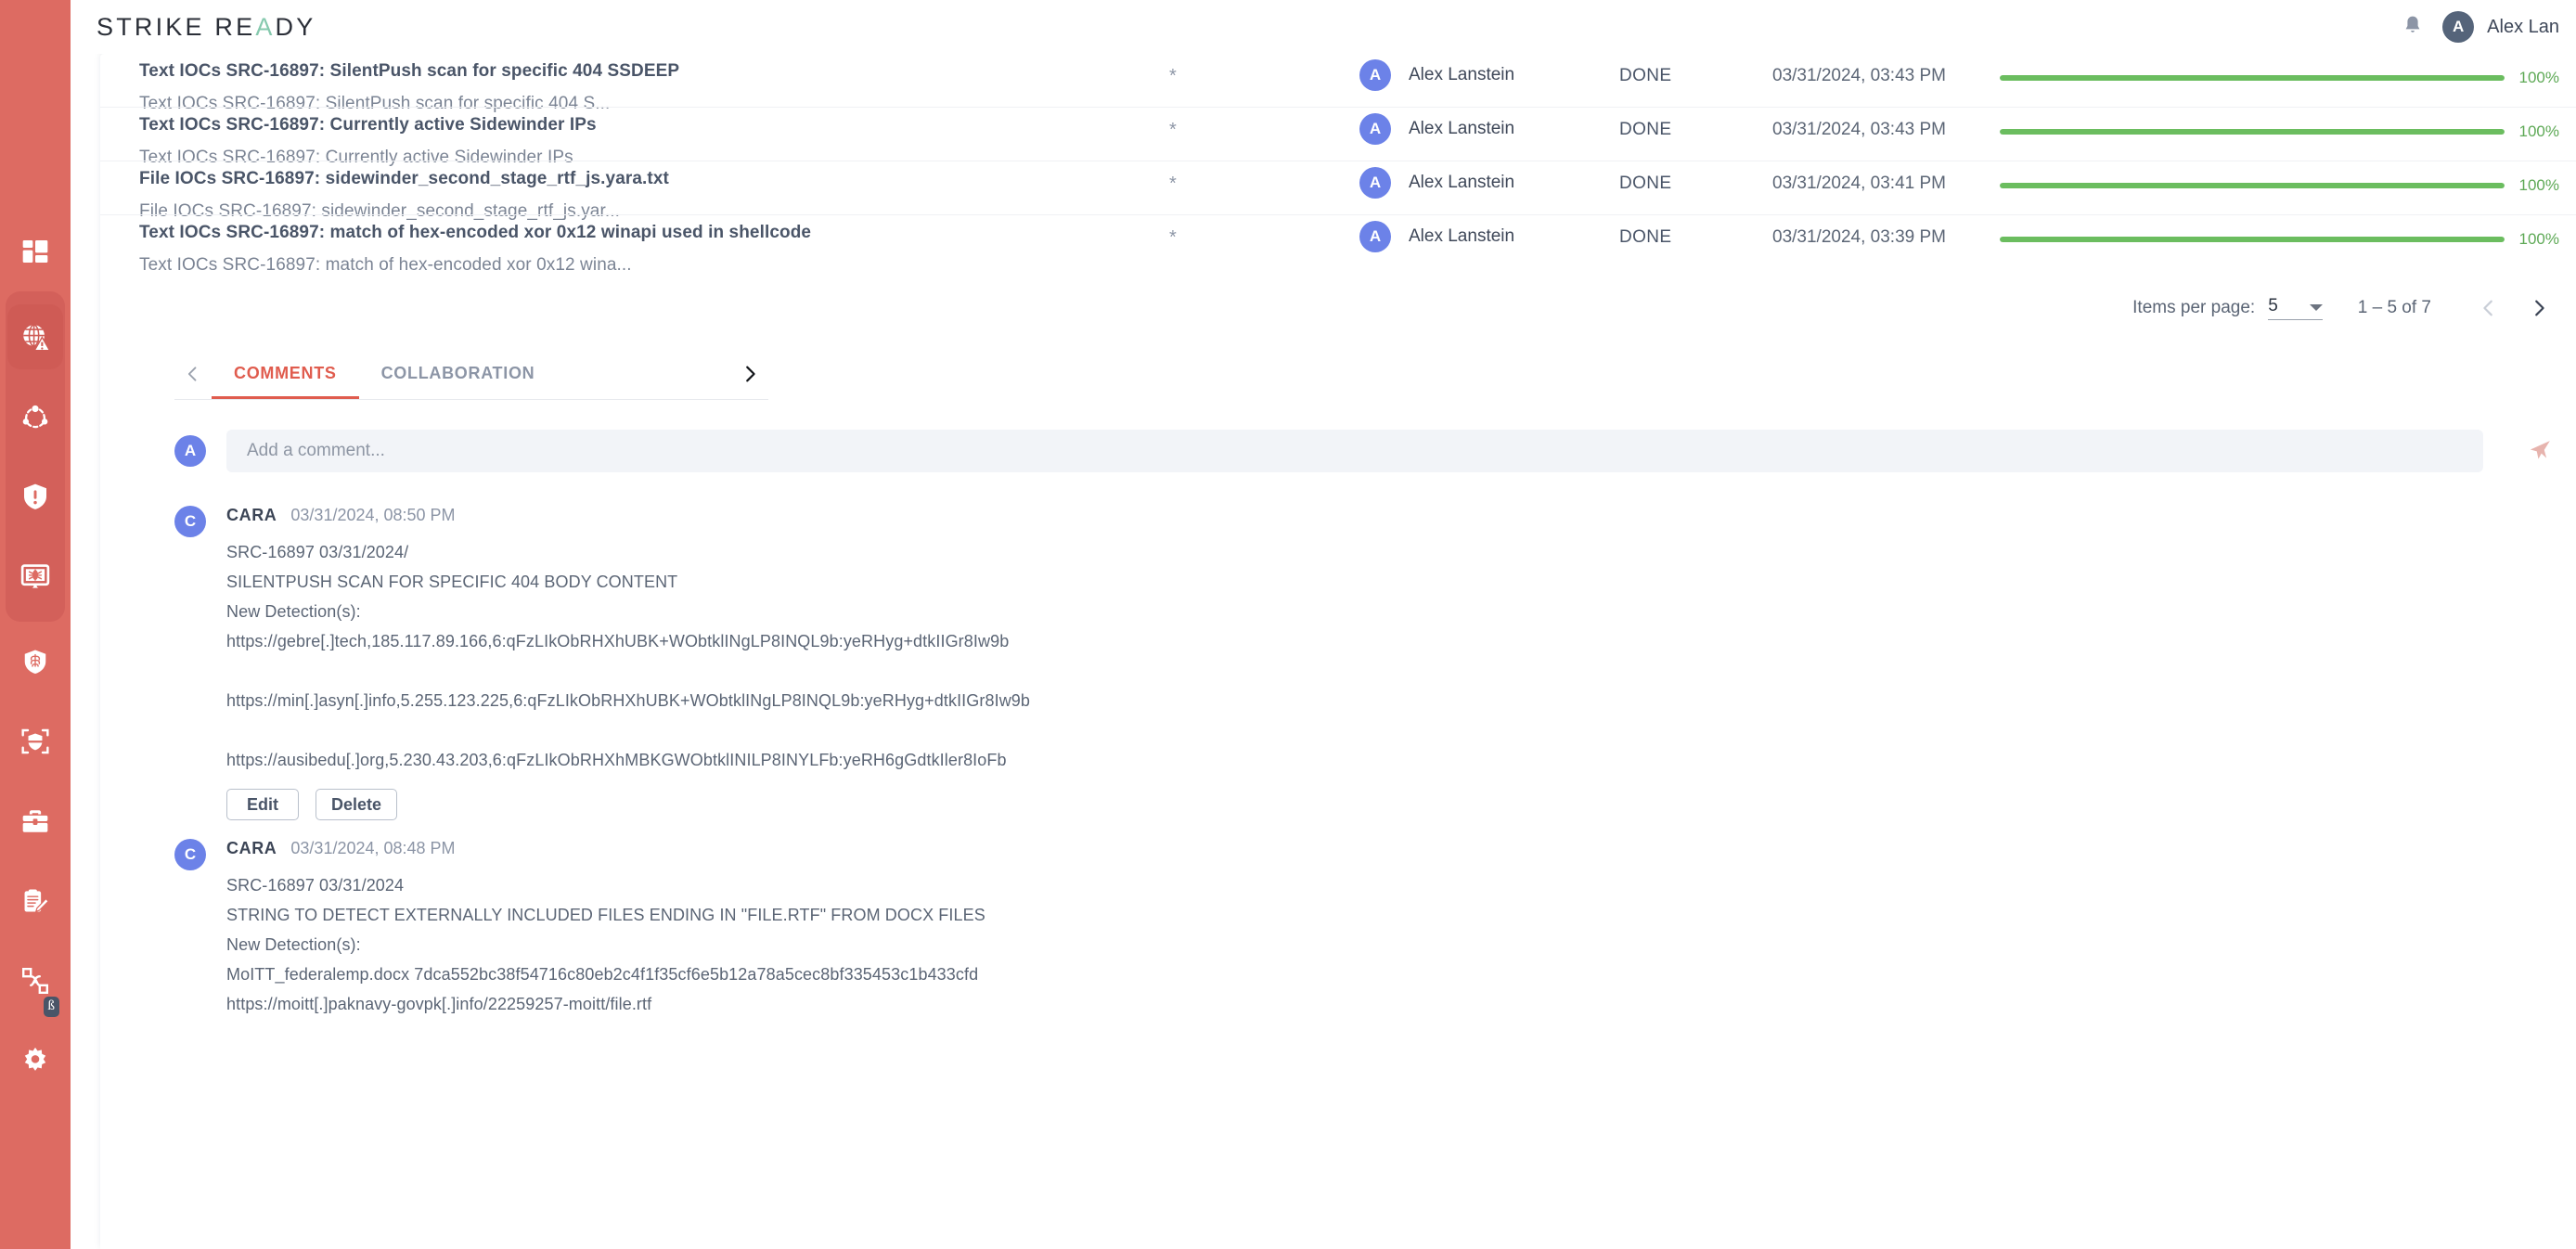 This screenshot has height=1249, width=2576. Describe the element at coordinates (2488, 308) in the screenshot. I see `prev-page-button` at that location.